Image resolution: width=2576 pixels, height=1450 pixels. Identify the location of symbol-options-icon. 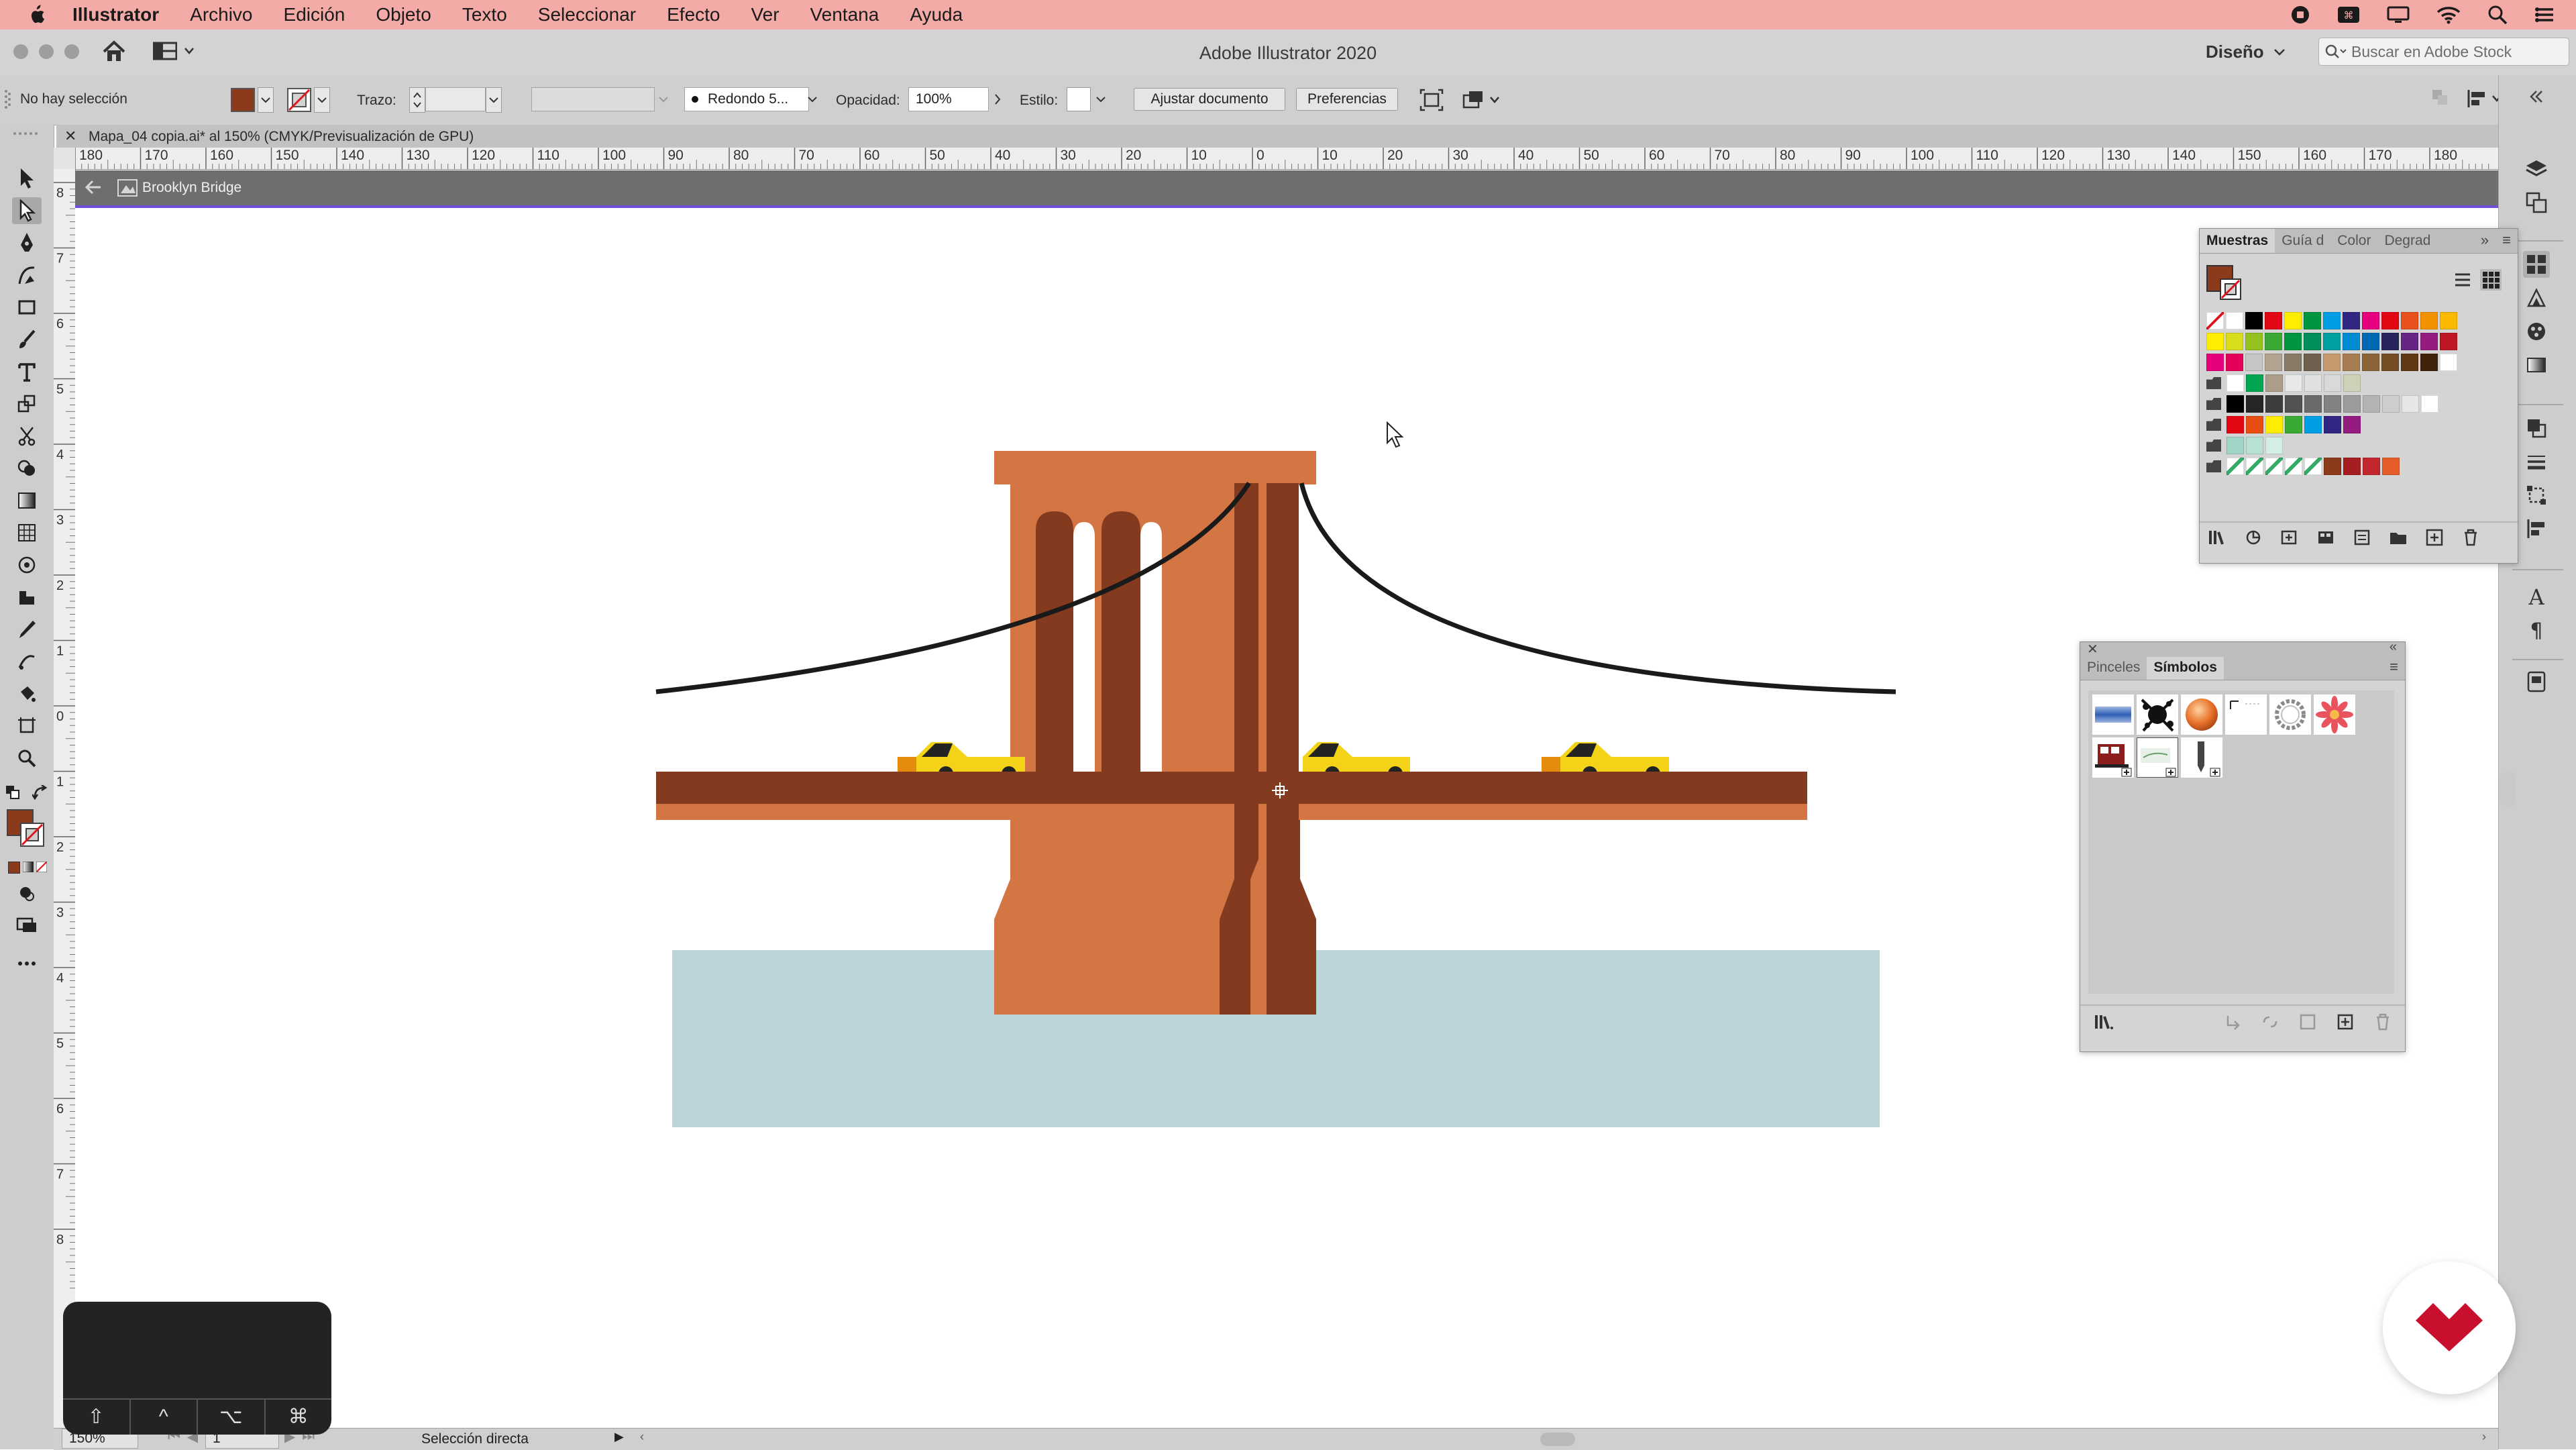
(2307, 1022).